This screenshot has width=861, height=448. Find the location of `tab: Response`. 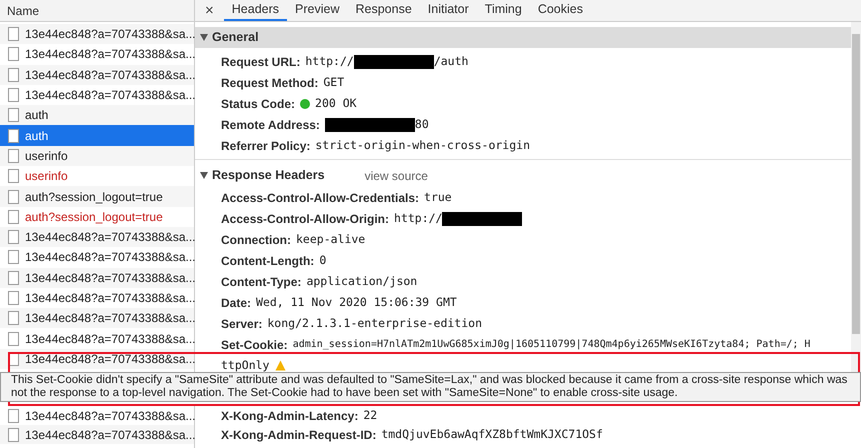

tab: Response is located at coordinates (383, 10).